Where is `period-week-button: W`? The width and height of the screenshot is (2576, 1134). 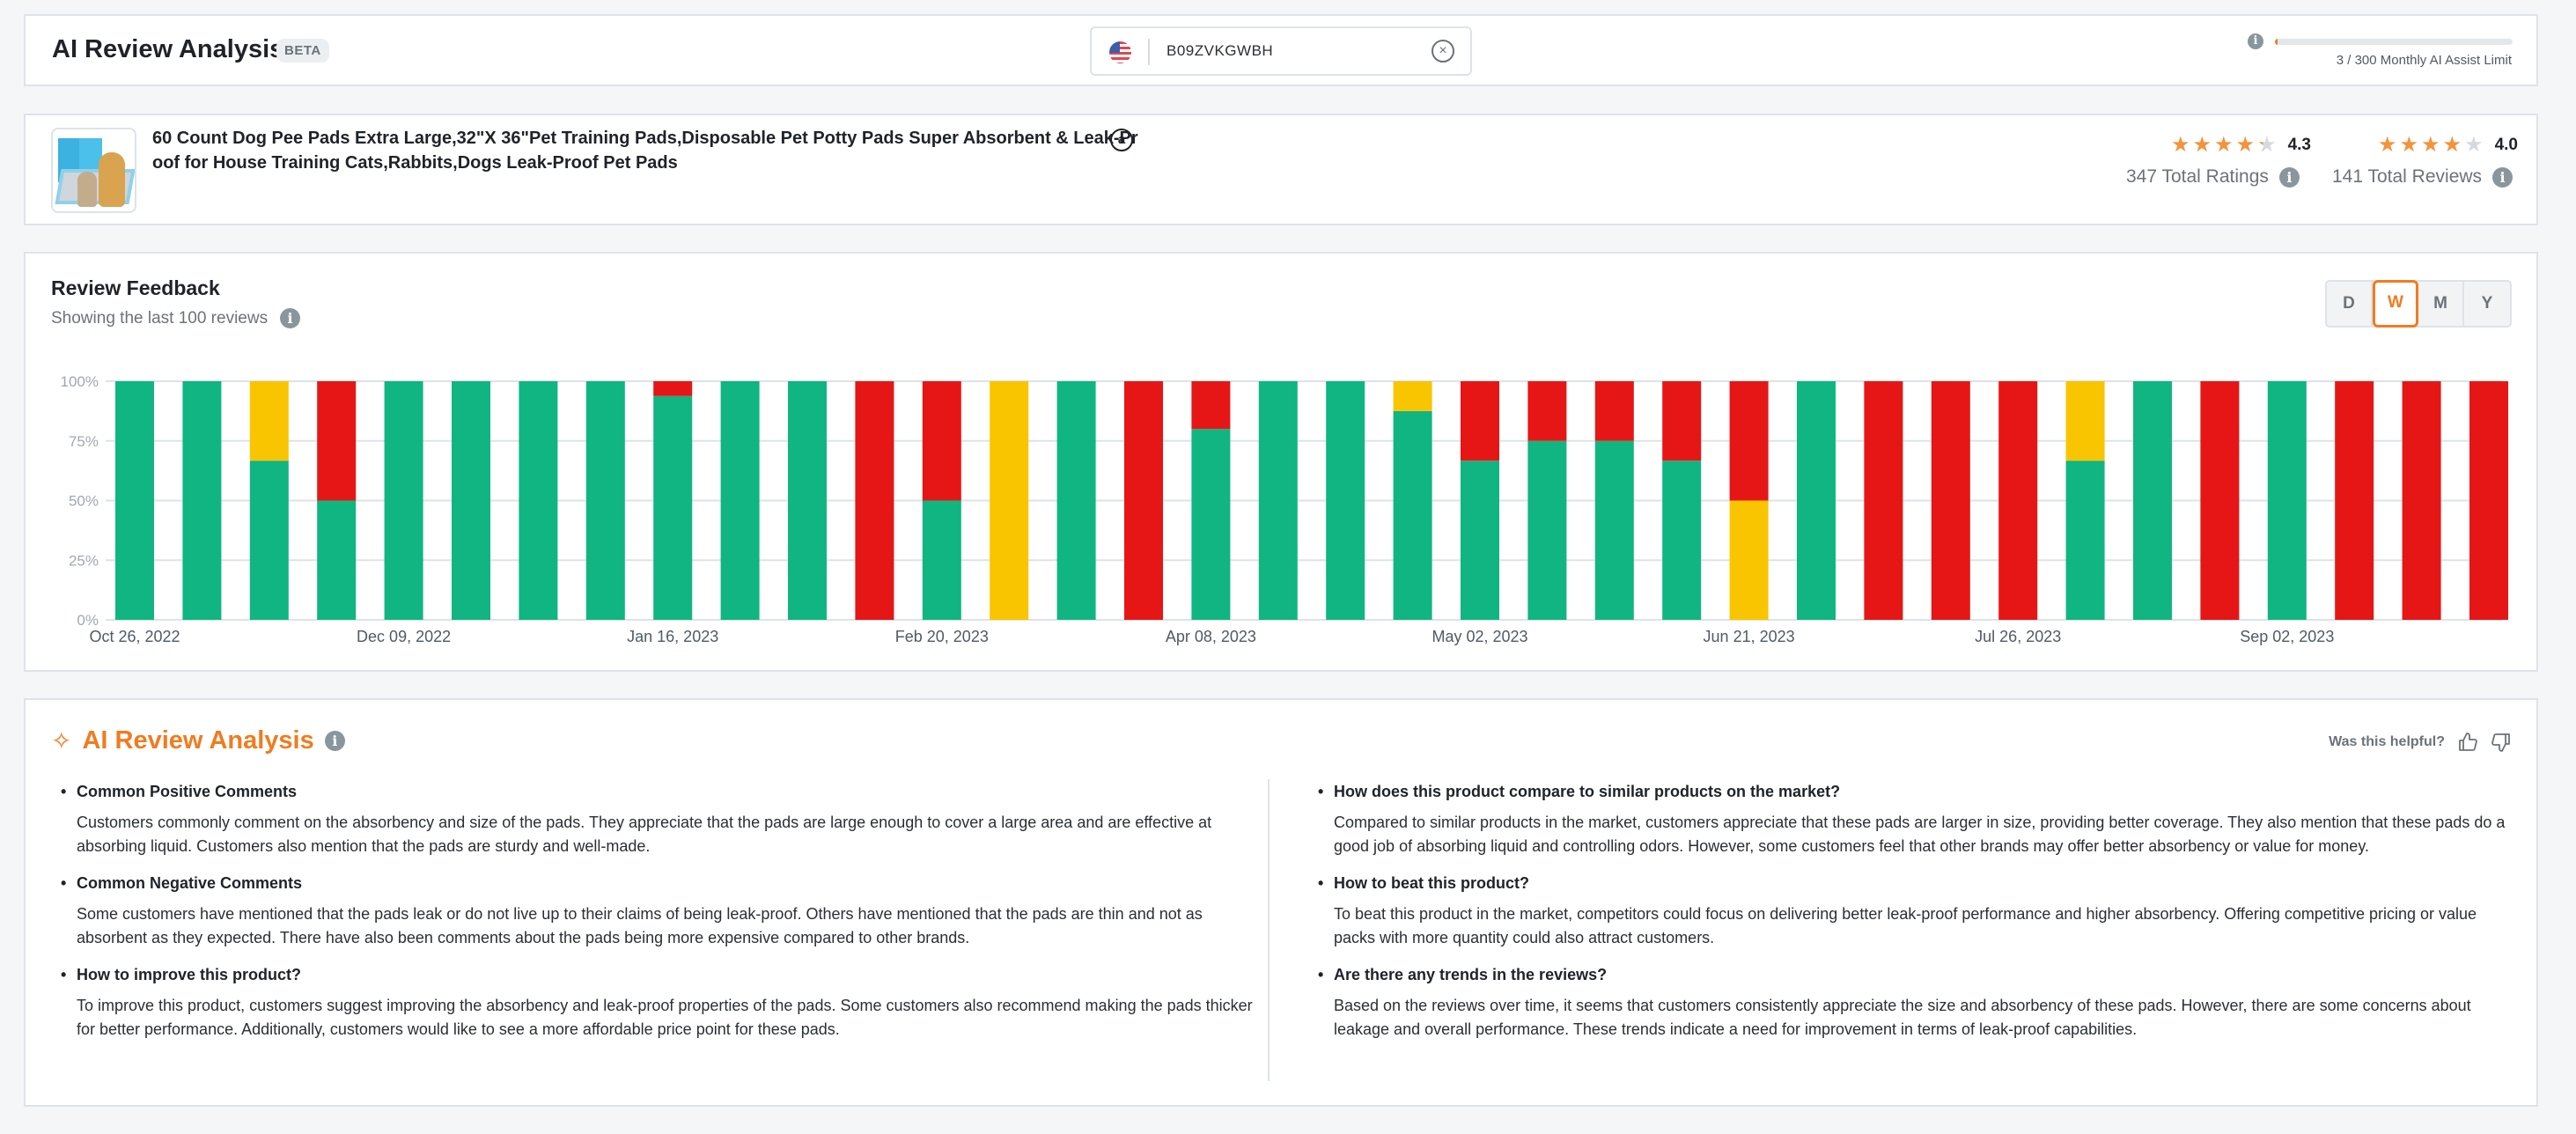 period-week-button: W is located at coordinates (2395, 304).